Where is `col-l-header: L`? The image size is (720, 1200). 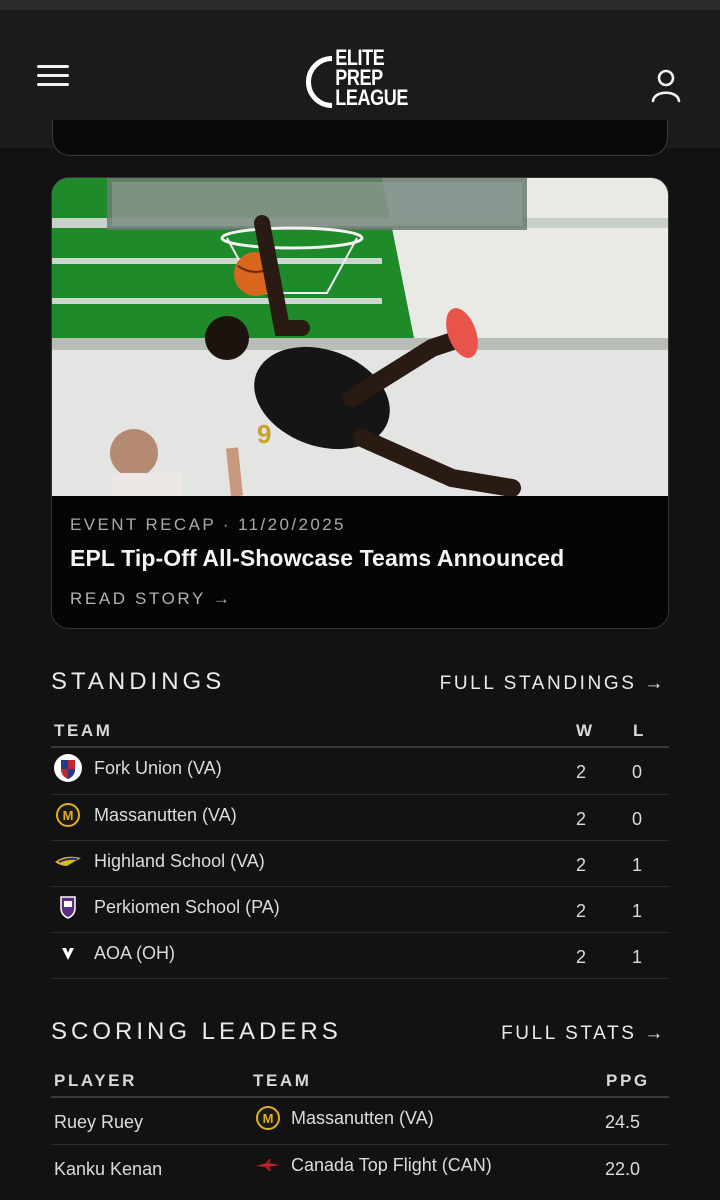
col-l-header: L is located at coordinates (639, 730).